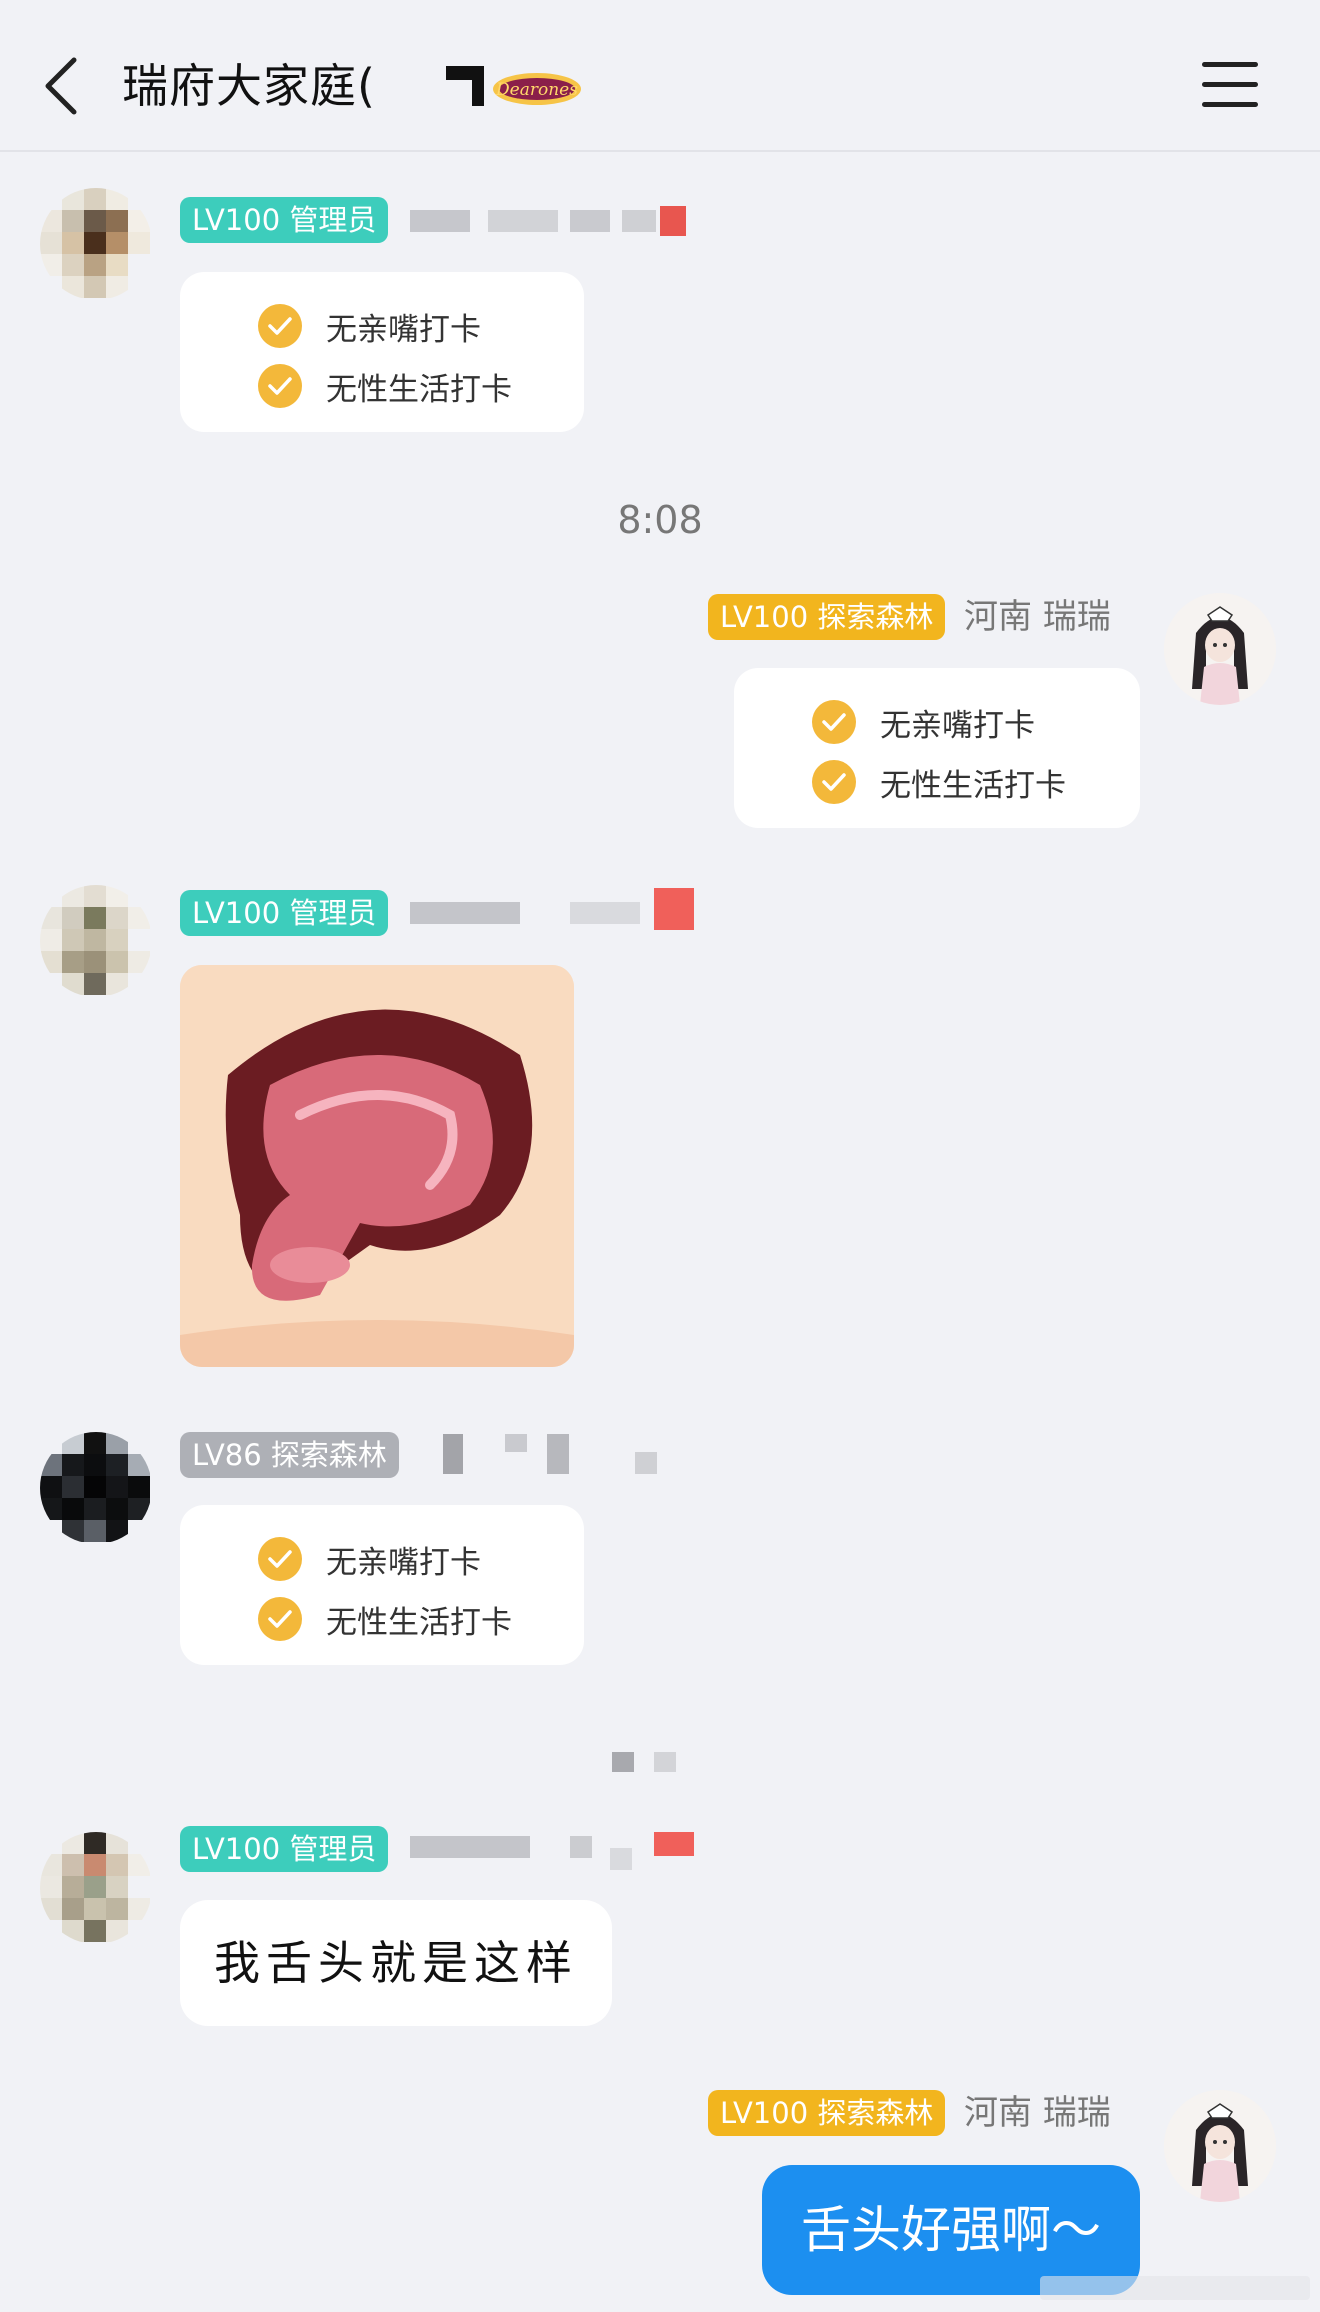 This screenshot has height=2312, width=1320. I want to click on chat-header: 瑞府大家庭( Dearones, so click(660, 76).